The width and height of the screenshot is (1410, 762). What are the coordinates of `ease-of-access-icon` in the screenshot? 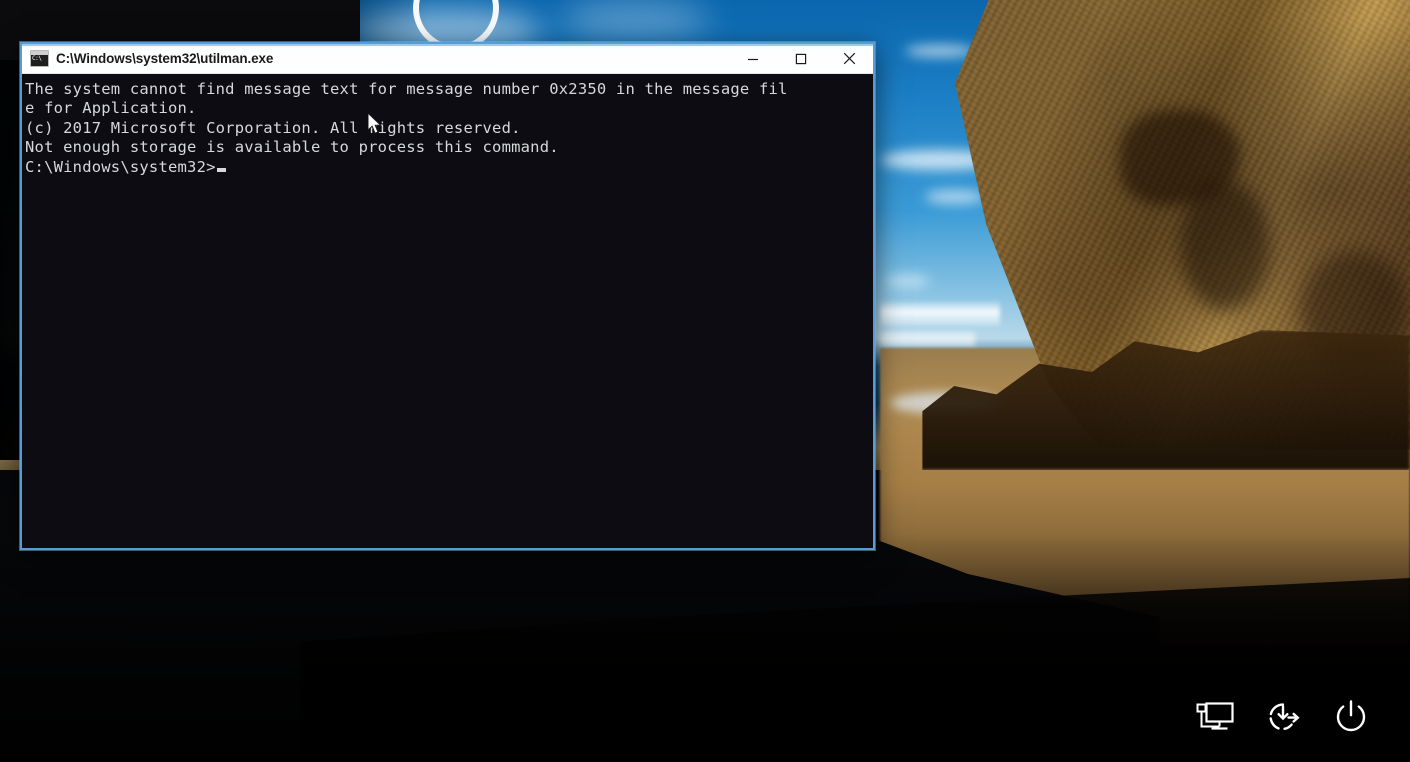 It's located at (1283, 717).